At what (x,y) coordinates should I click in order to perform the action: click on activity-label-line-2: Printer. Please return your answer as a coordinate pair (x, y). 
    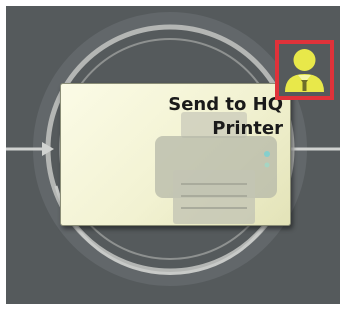
    Looking at the image, I should click on (247, 128).